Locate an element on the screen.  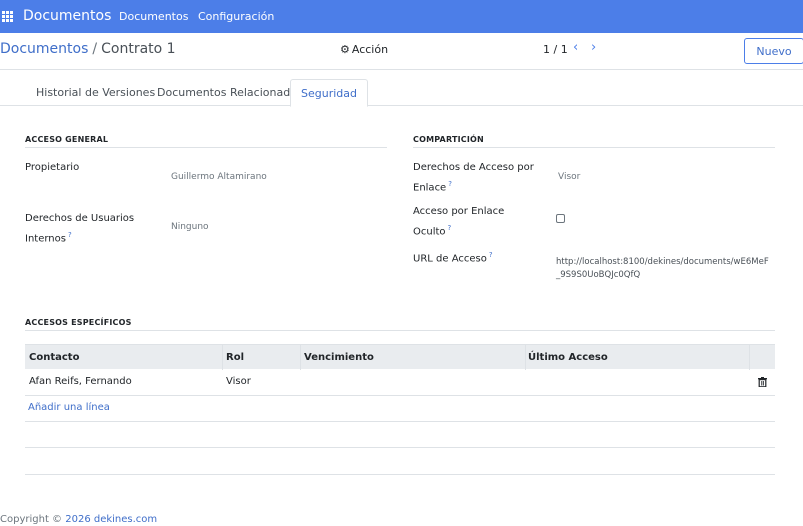
trash-icon is located at coordinates (762, 382).